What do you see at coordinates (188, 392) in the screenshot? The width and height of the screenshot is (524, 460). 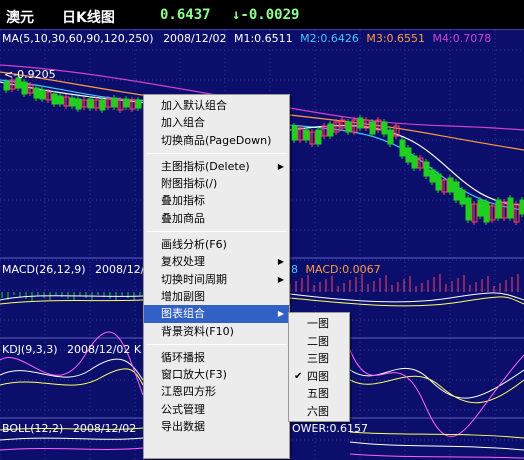 I see `menu-item-label: 江恩四方形` at bounding box center [188, 392].